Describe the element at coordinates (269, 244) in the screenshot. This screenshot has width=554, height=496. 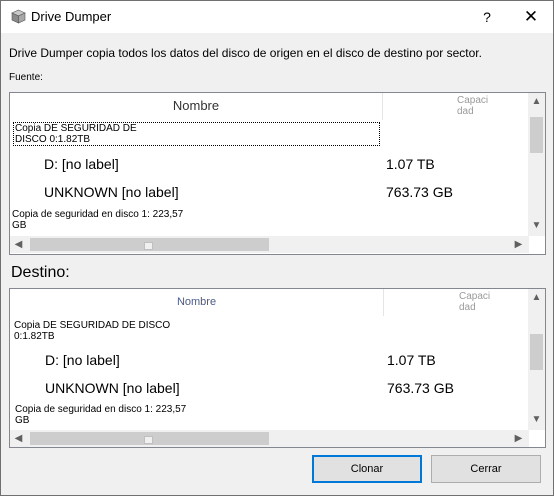
I see `source-horizontal-scrollbar: ◀ ▶` at that location.